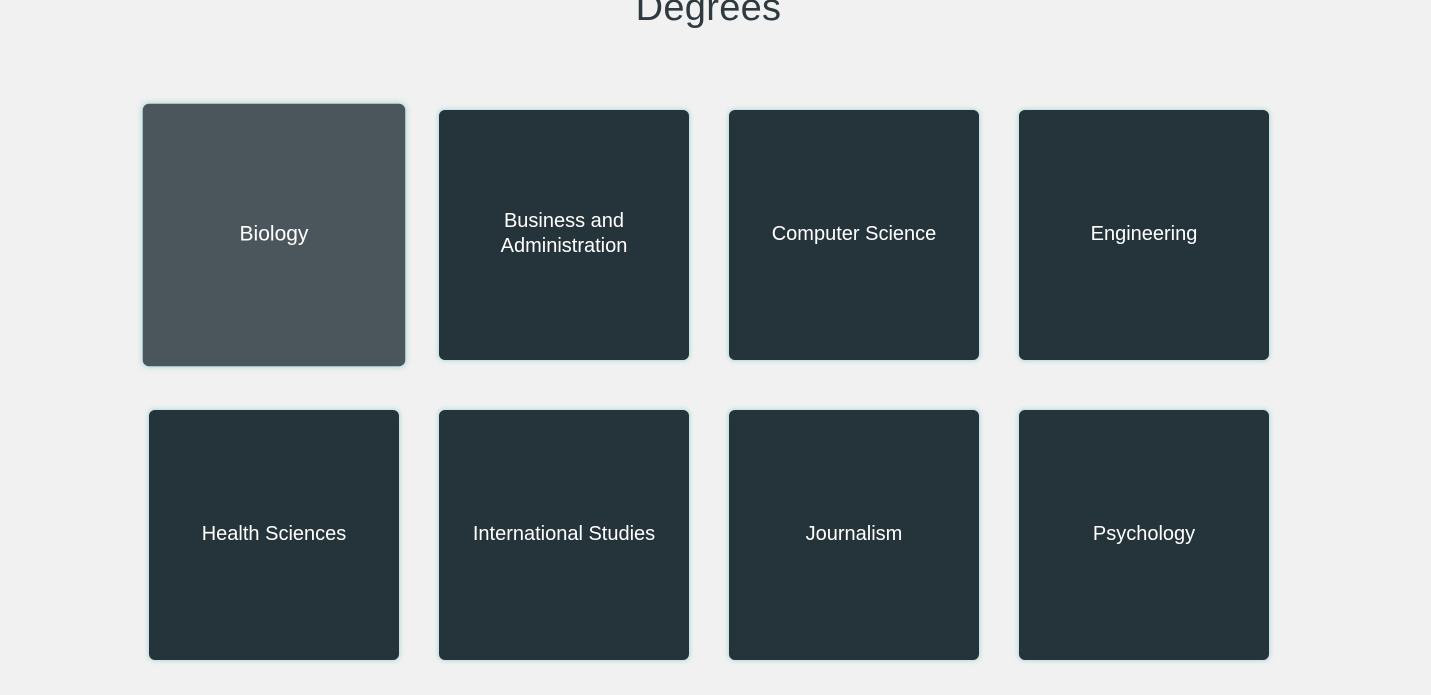 The image size is (1431, 695). I want to click on degree-card-label: Computer Science, so click(854, 233).